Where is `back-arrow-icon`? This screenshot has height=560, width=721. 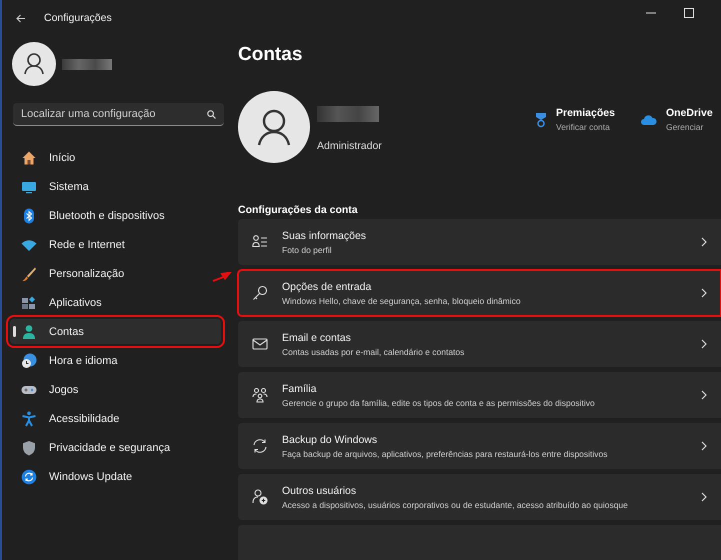 back-arrow-icon is located at coordinates (21, 18).